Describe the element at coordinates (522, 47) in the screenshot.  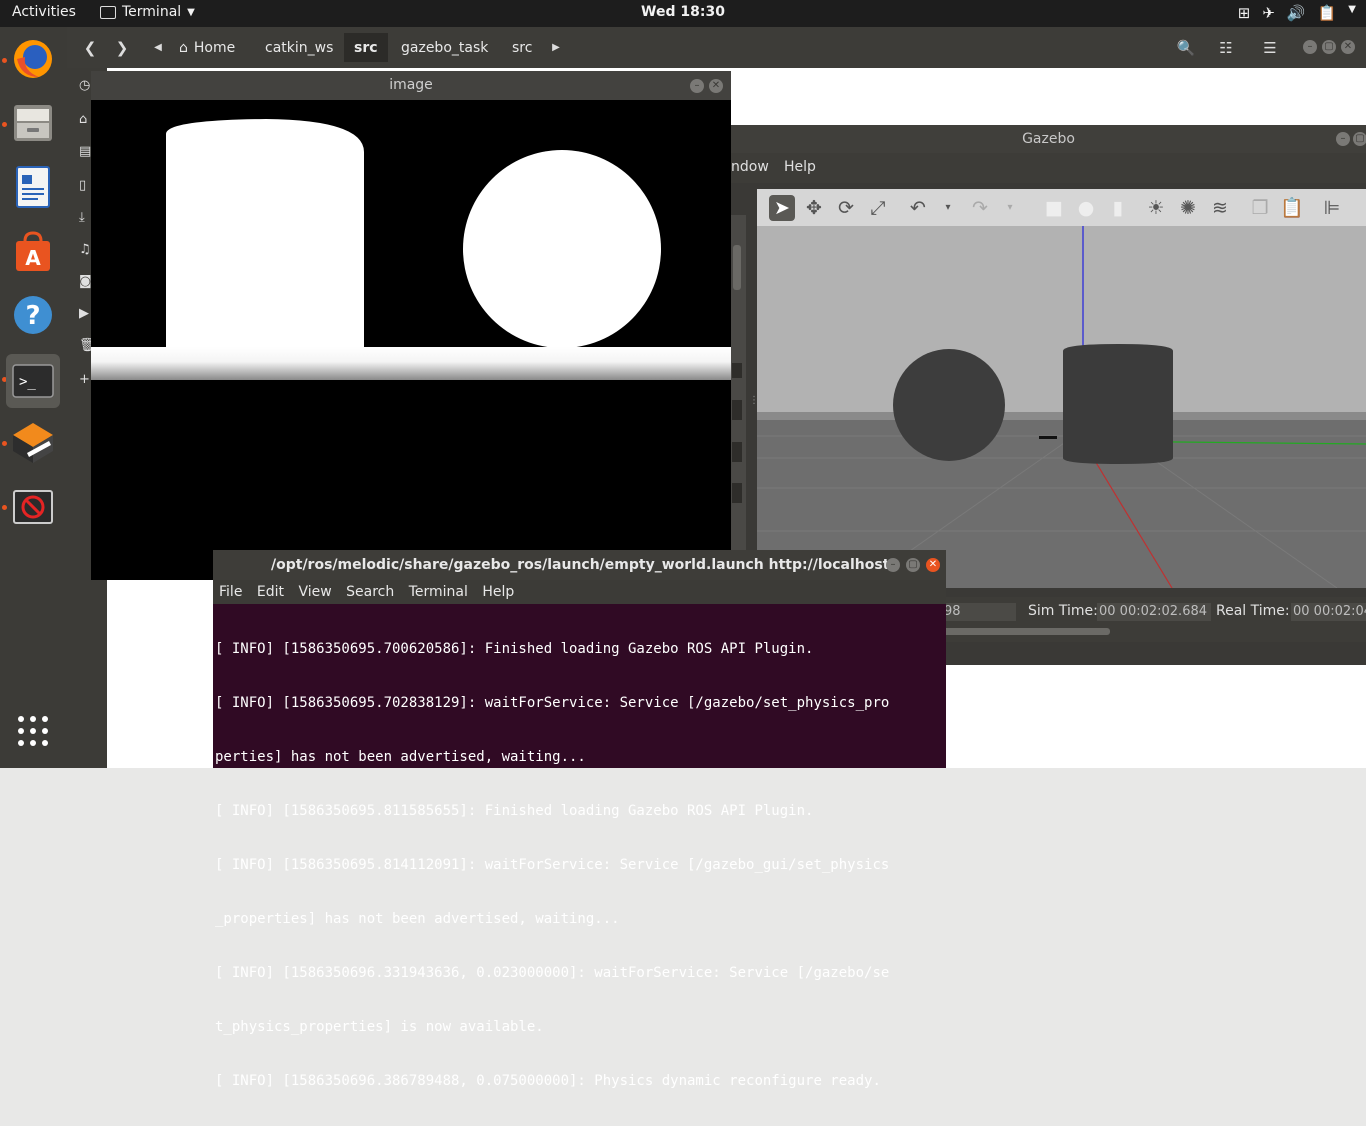
I see `breadcrumb-src: src` at that location.